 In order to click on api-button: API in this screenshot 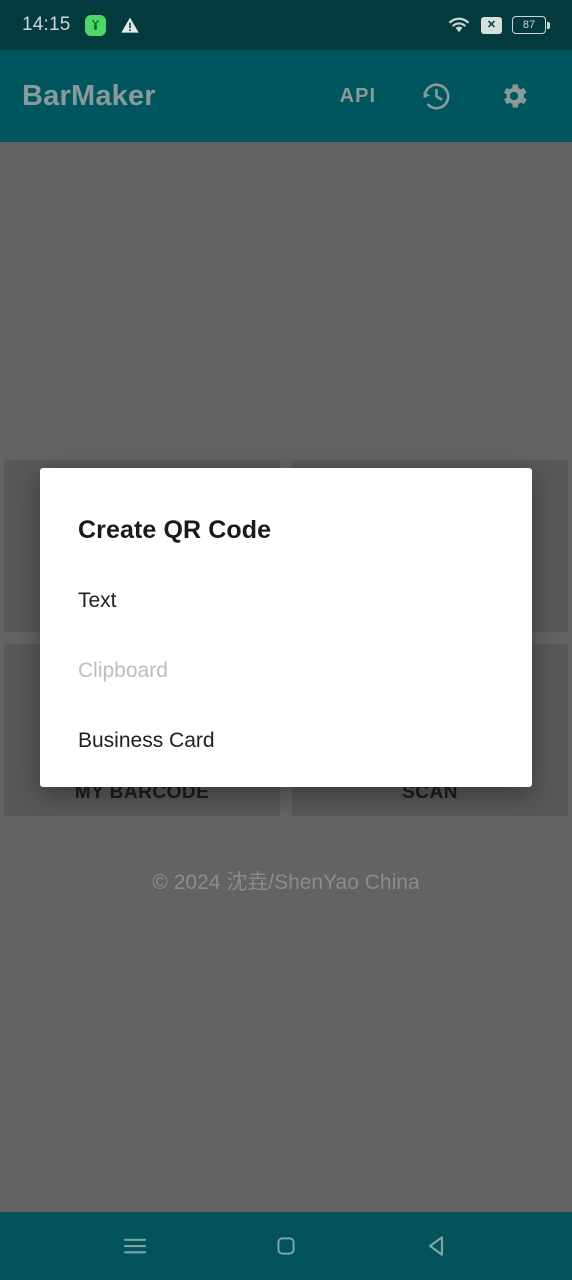, I will do `click(358, 96)`.